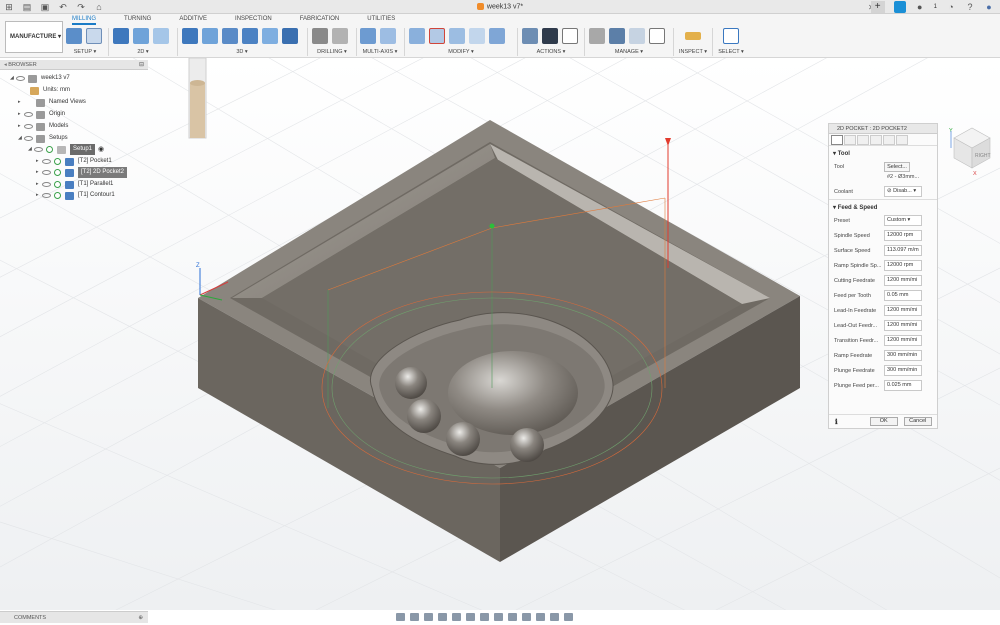 The width and height of the screenshot is (1000, 625). I want to click on tree-item-contour1: ▸ [T1] Contour1, so click(75, 195).